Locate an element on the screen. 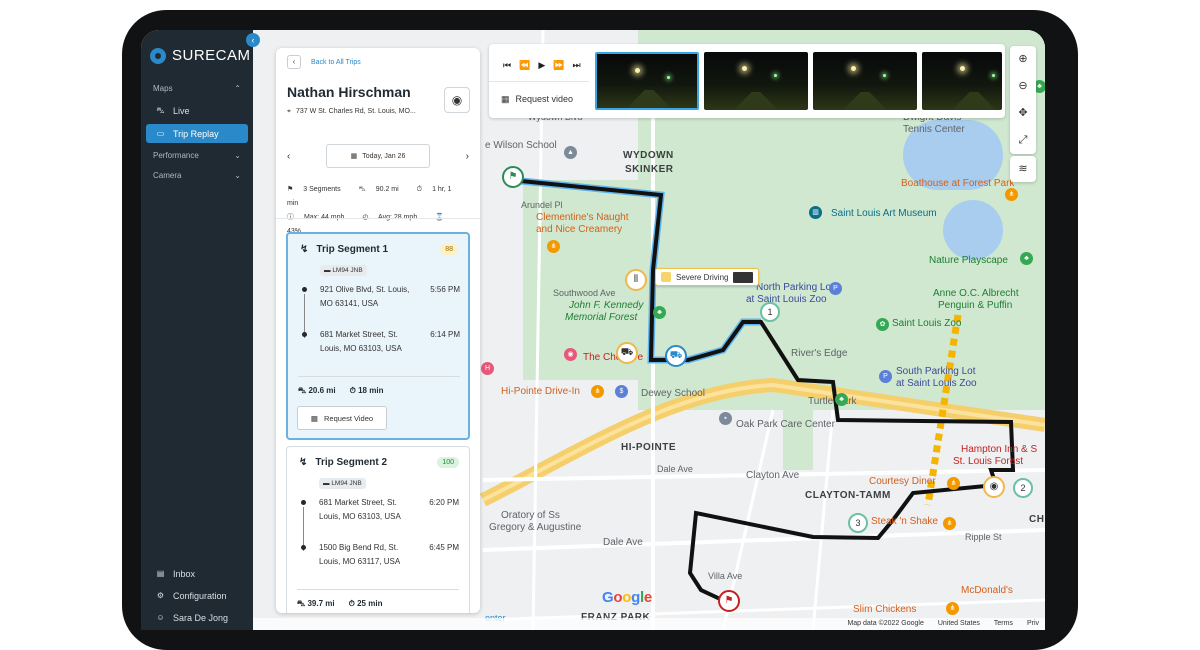 Image resolution: width=1200 pixels, height=650 pixels. warning-icon is located at coordinates (666, 277).